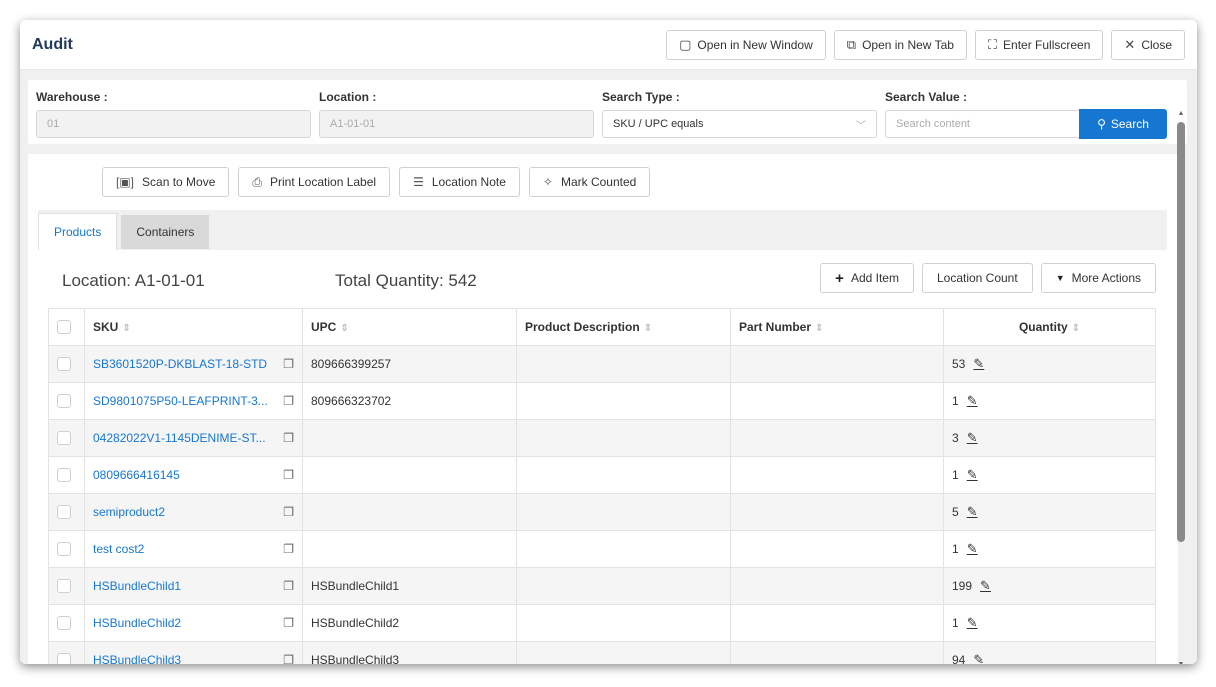 The height and width of the screenshot is (687, 1216). Describe the element at coordinates (602, 652) in the screenshot. I see `table-row: HSBundleChild3 ❐ HSBundleChild3 94 ✎` at that location.